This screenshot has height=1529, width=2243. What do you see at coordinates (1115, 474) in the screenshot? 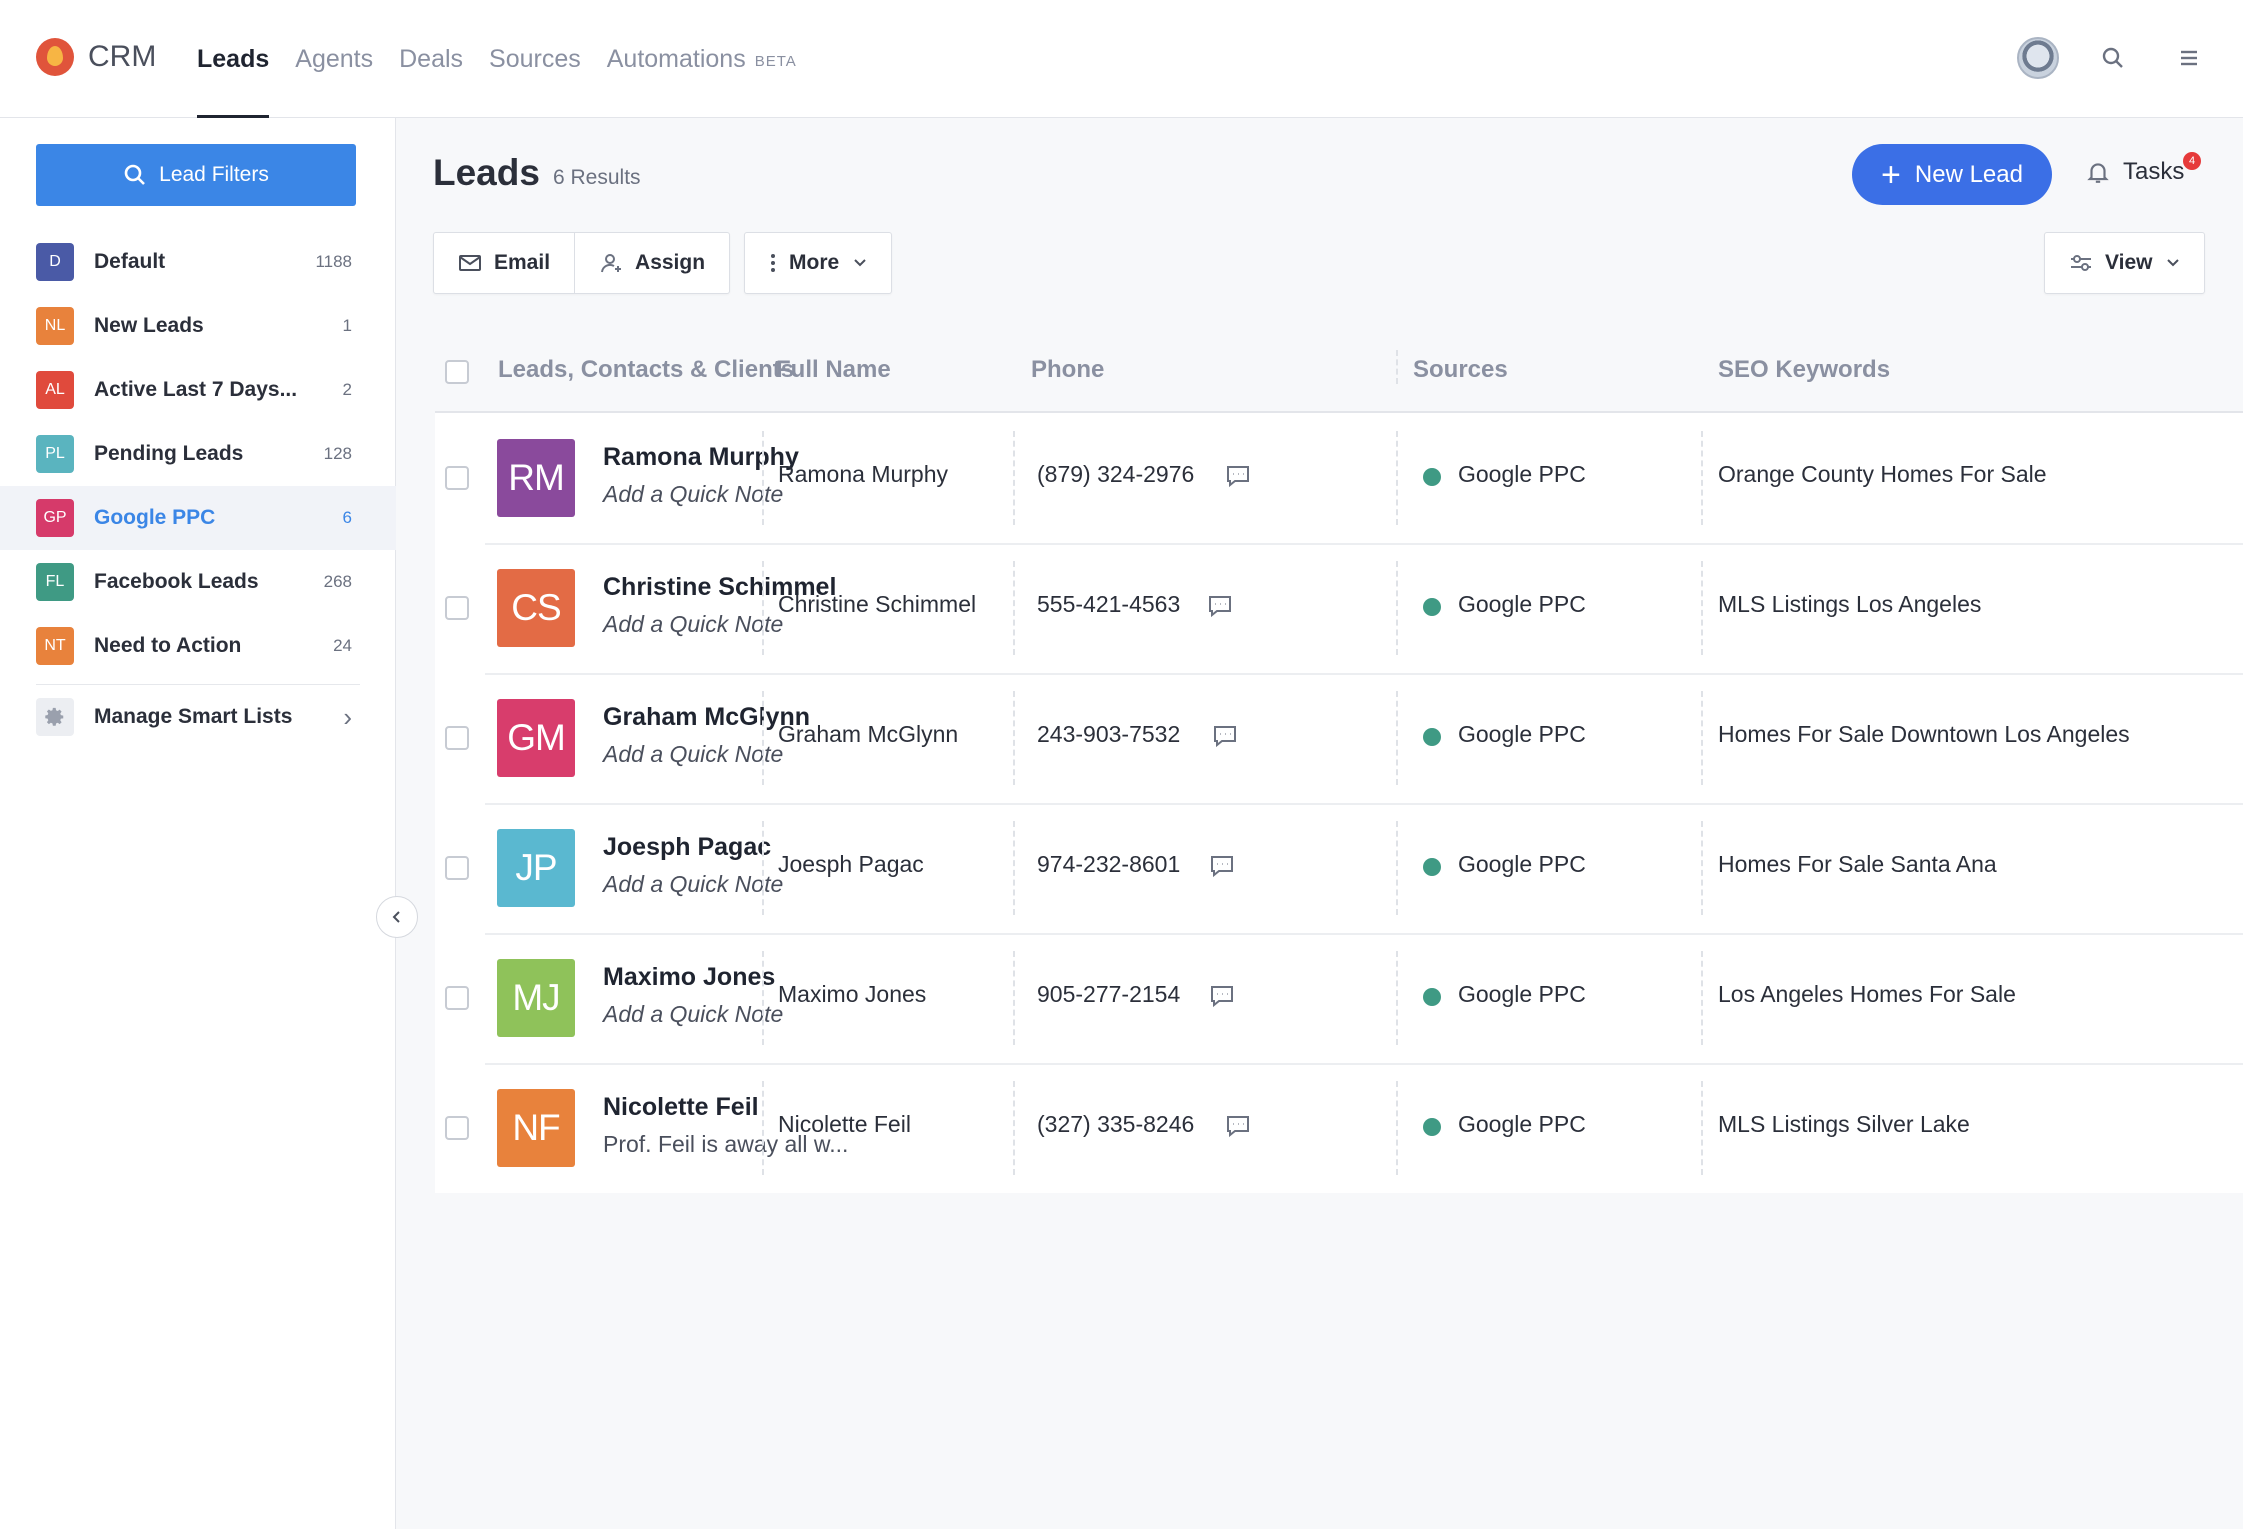
I see `phone-cell: (879) 324-2976` at bounding box center [1115, 474].